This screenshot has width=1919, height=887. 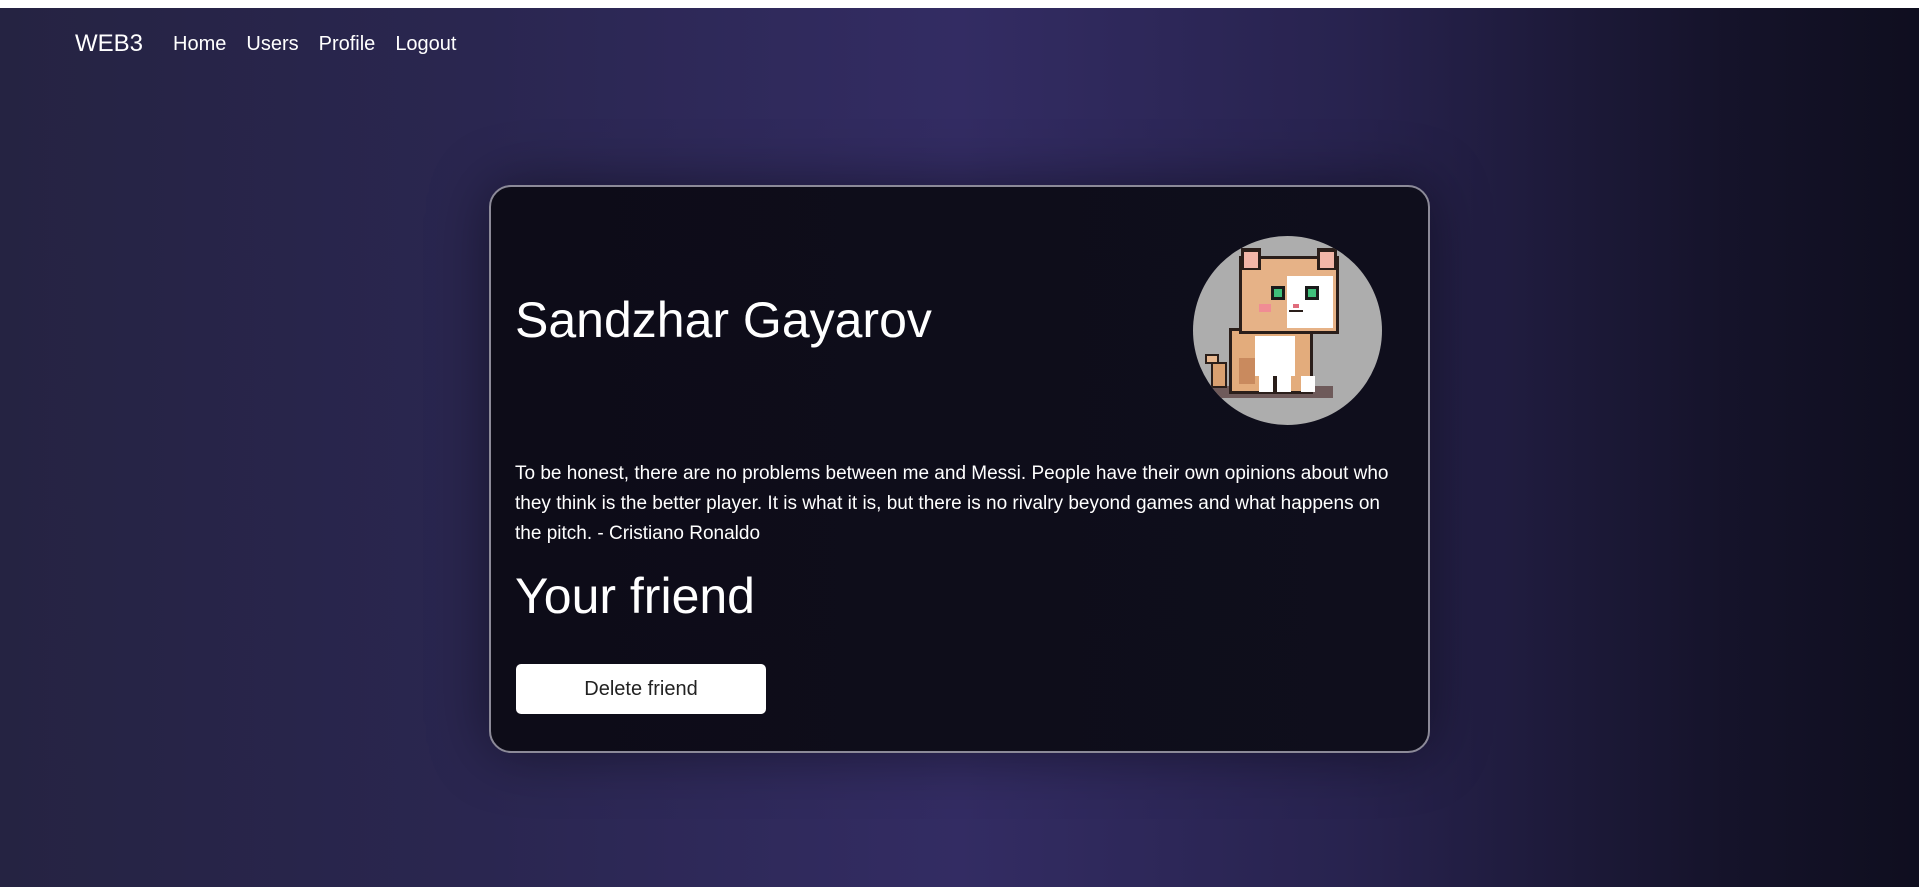 I want to click on avatar, so click(x=1287, y=330).